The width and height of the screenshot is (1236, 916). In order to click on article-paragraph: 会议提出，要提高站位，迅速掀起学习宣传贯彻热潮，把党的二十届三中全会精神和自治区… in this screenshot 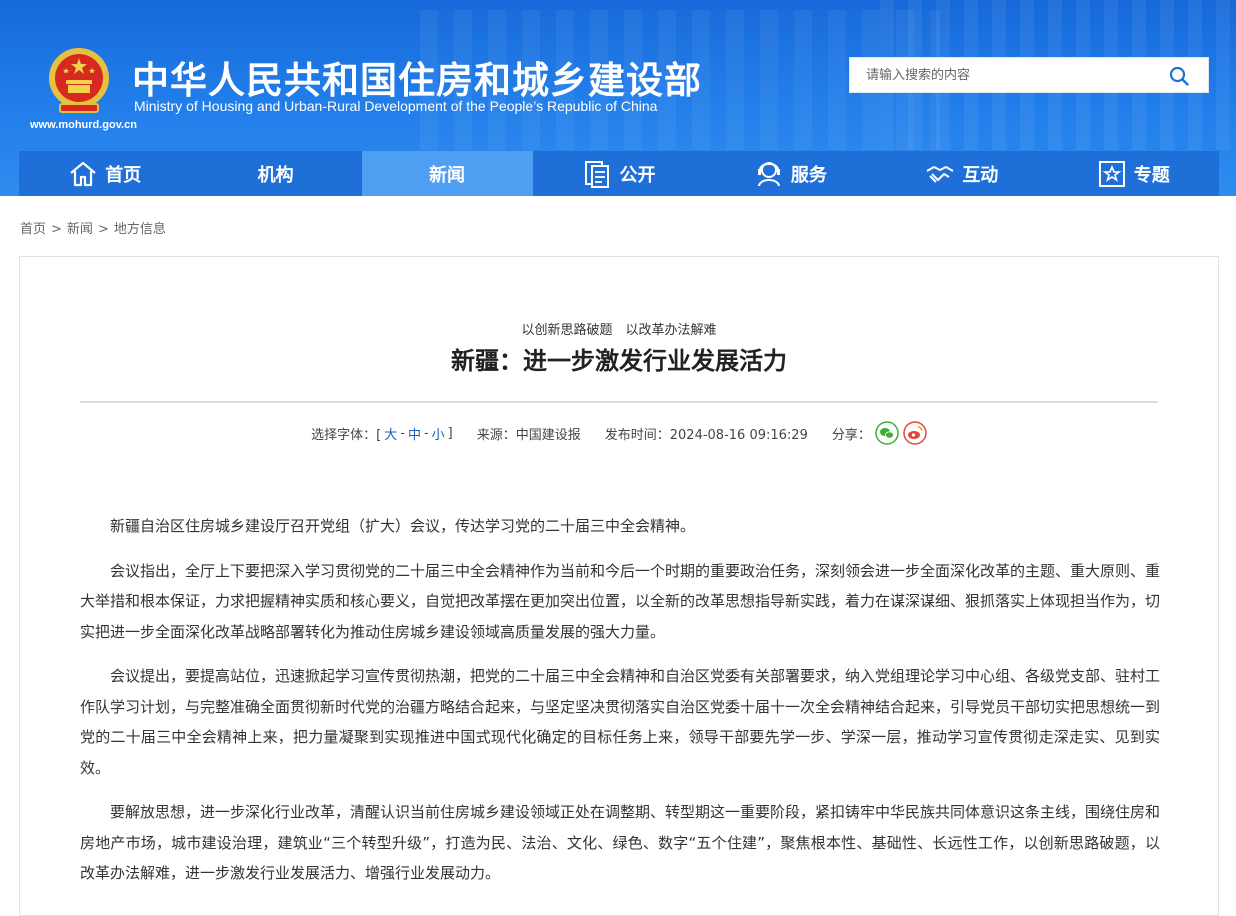, I will do `click(620, 722)`.